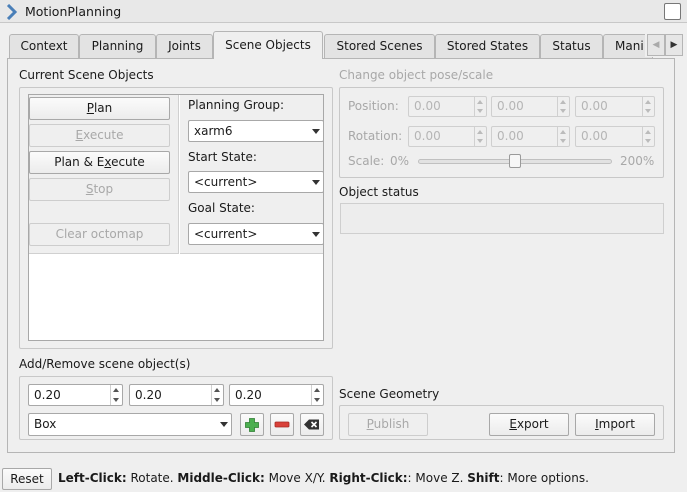 Image resolution: width=687 pixels, height=492 pixels. Describe the element at coordinates (530, 136) in the screenshot. I see `rotation-y-spinbox: 0.00` at that location.